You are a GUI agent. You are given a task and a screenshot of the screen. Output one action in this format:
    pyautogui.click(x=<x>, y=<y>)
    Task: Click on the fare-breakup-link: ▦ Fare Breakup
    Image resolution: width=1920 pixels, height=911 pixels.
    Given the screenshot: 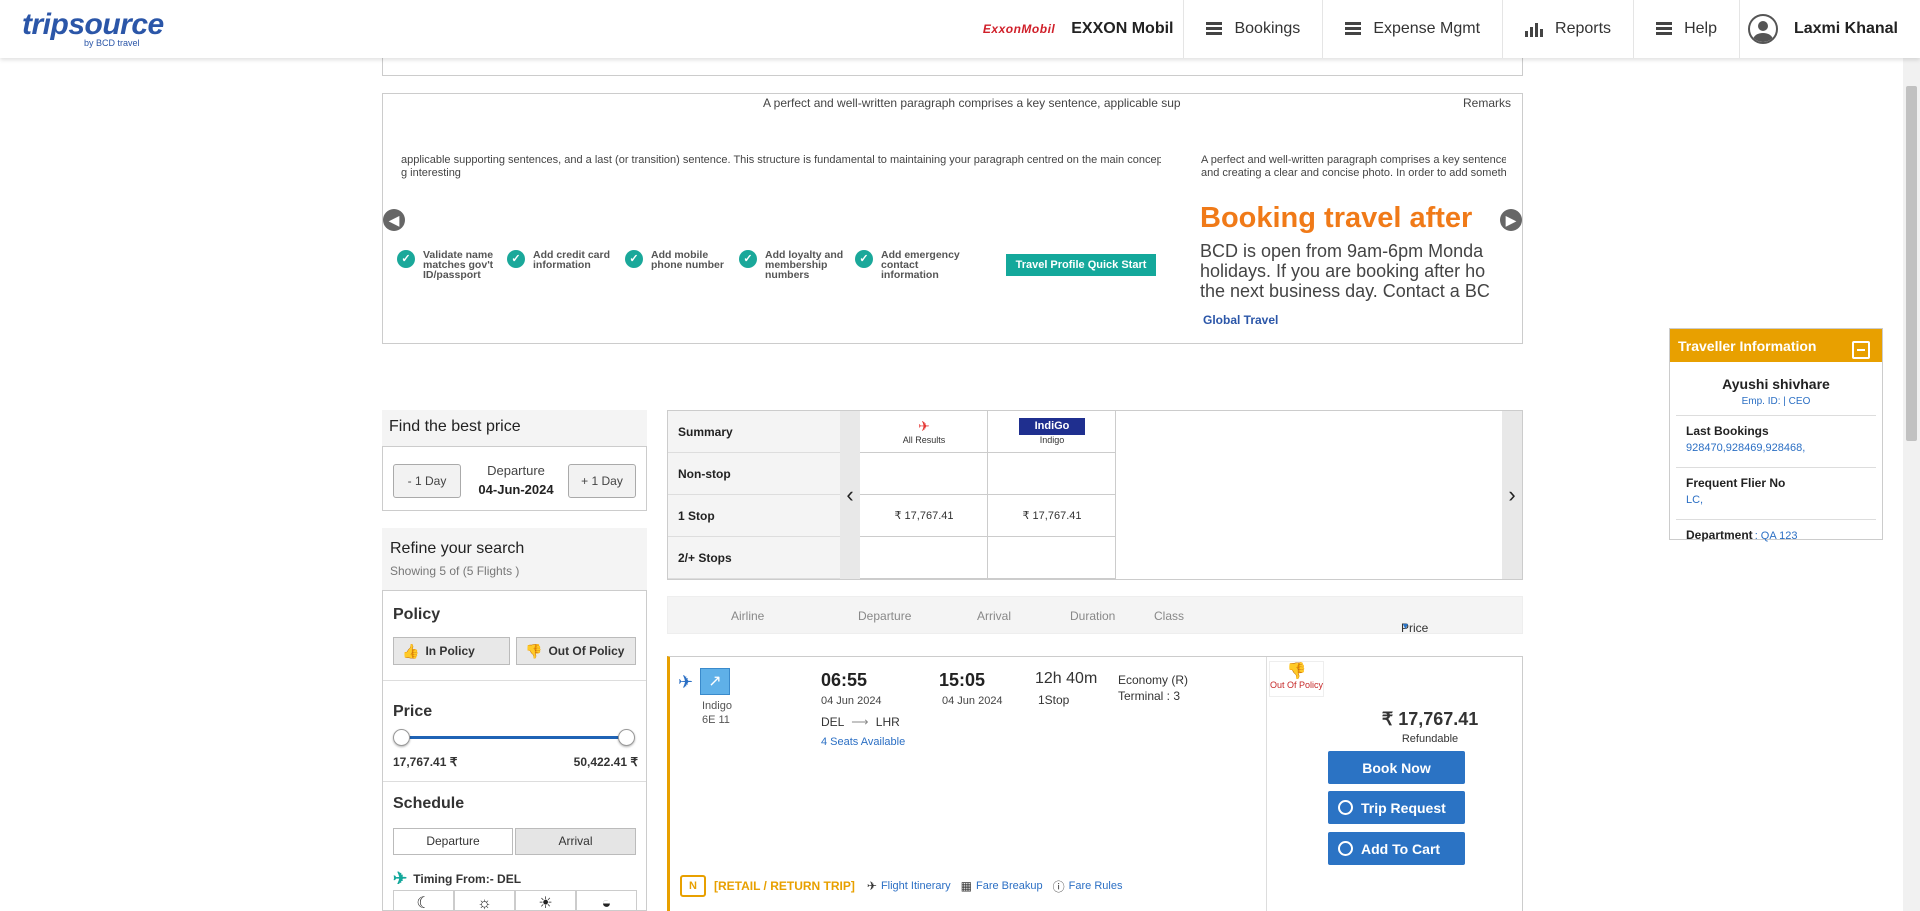 What is the action you would take?
    pyautogui.click(x=1002, y=886)
    